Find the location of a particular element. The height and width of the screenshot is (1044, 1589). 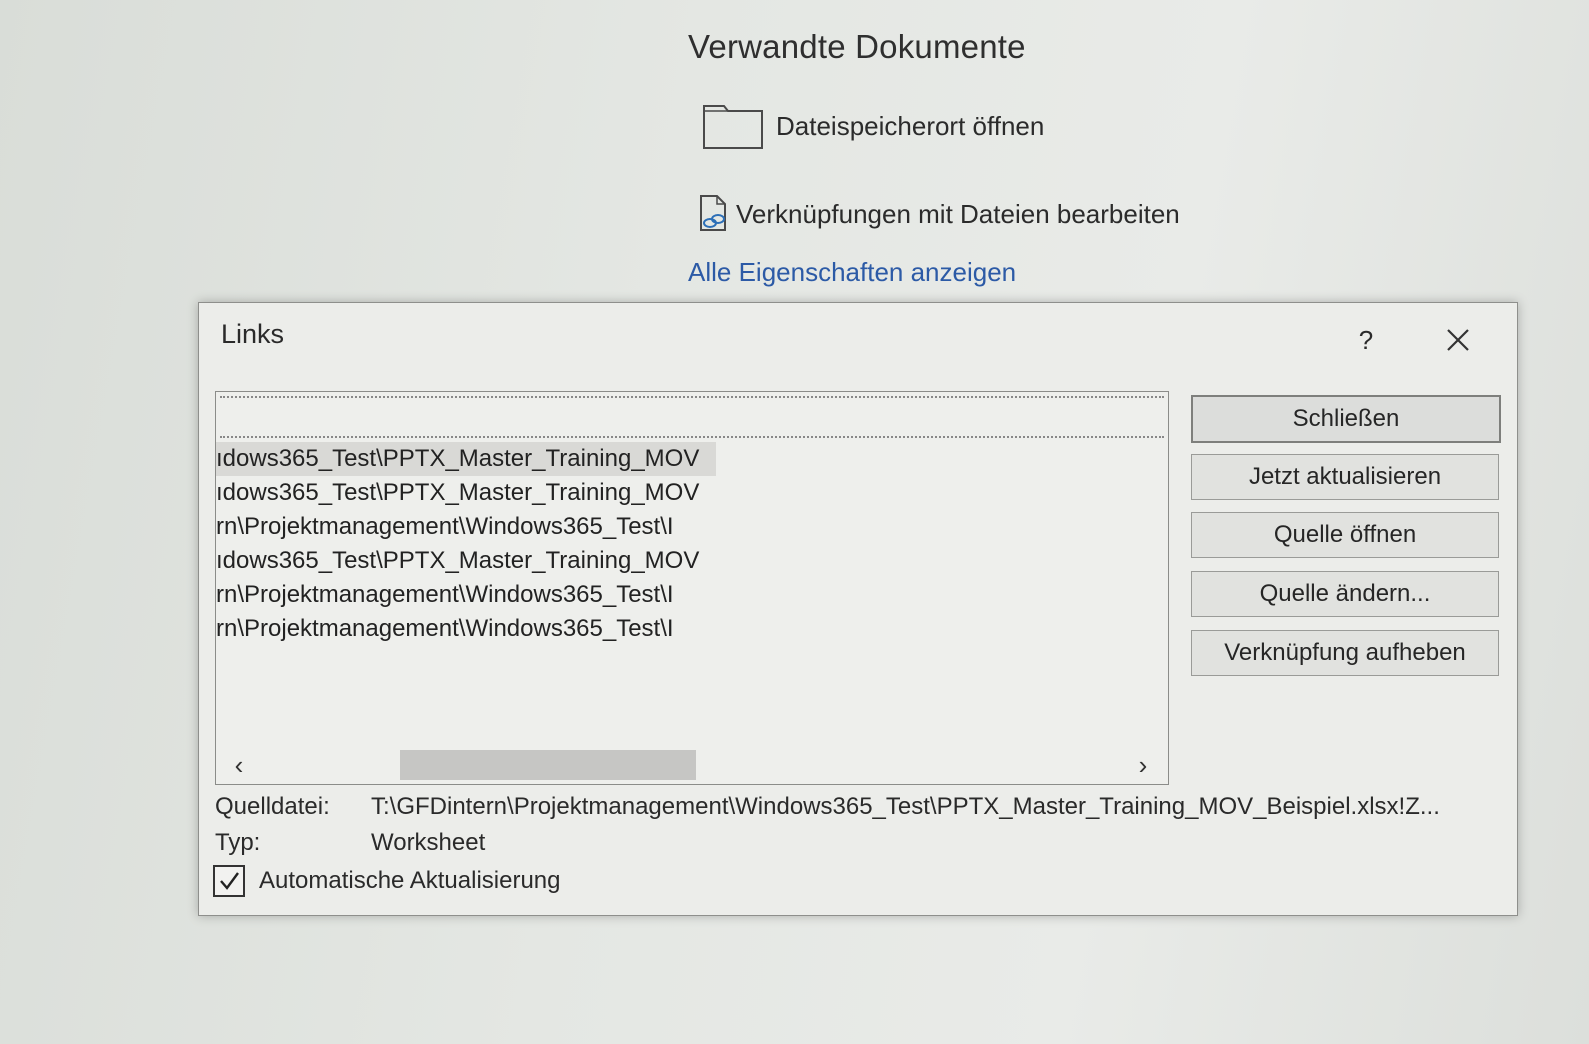

auto-update-checkbox: Automatische Aktualisierung is located at coordinates (387, 881).